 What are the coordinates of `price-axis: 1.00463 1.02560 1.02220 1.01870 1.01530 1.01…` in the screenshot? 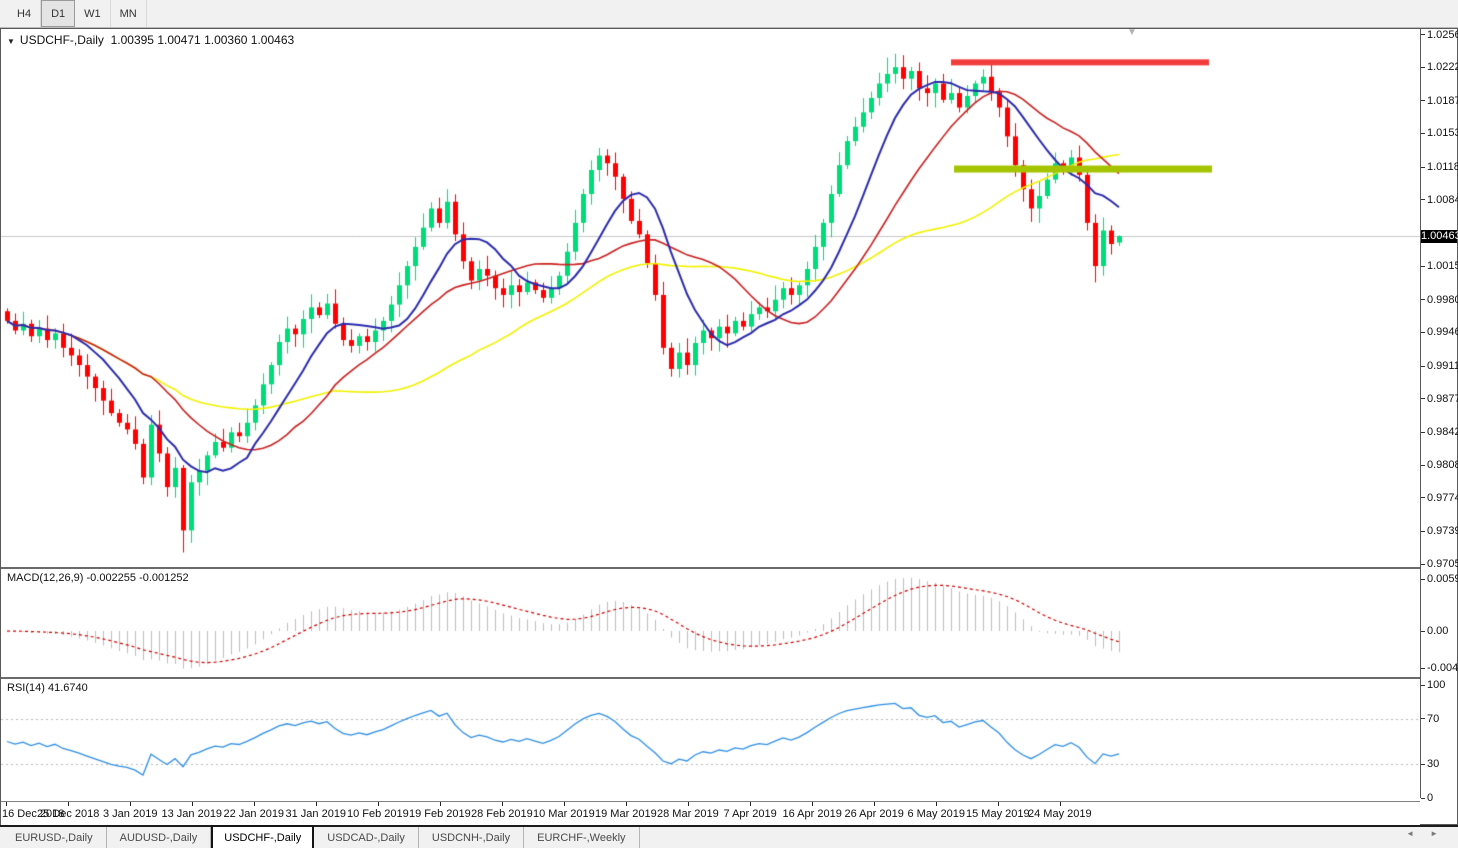 It's located at (1439, 416).